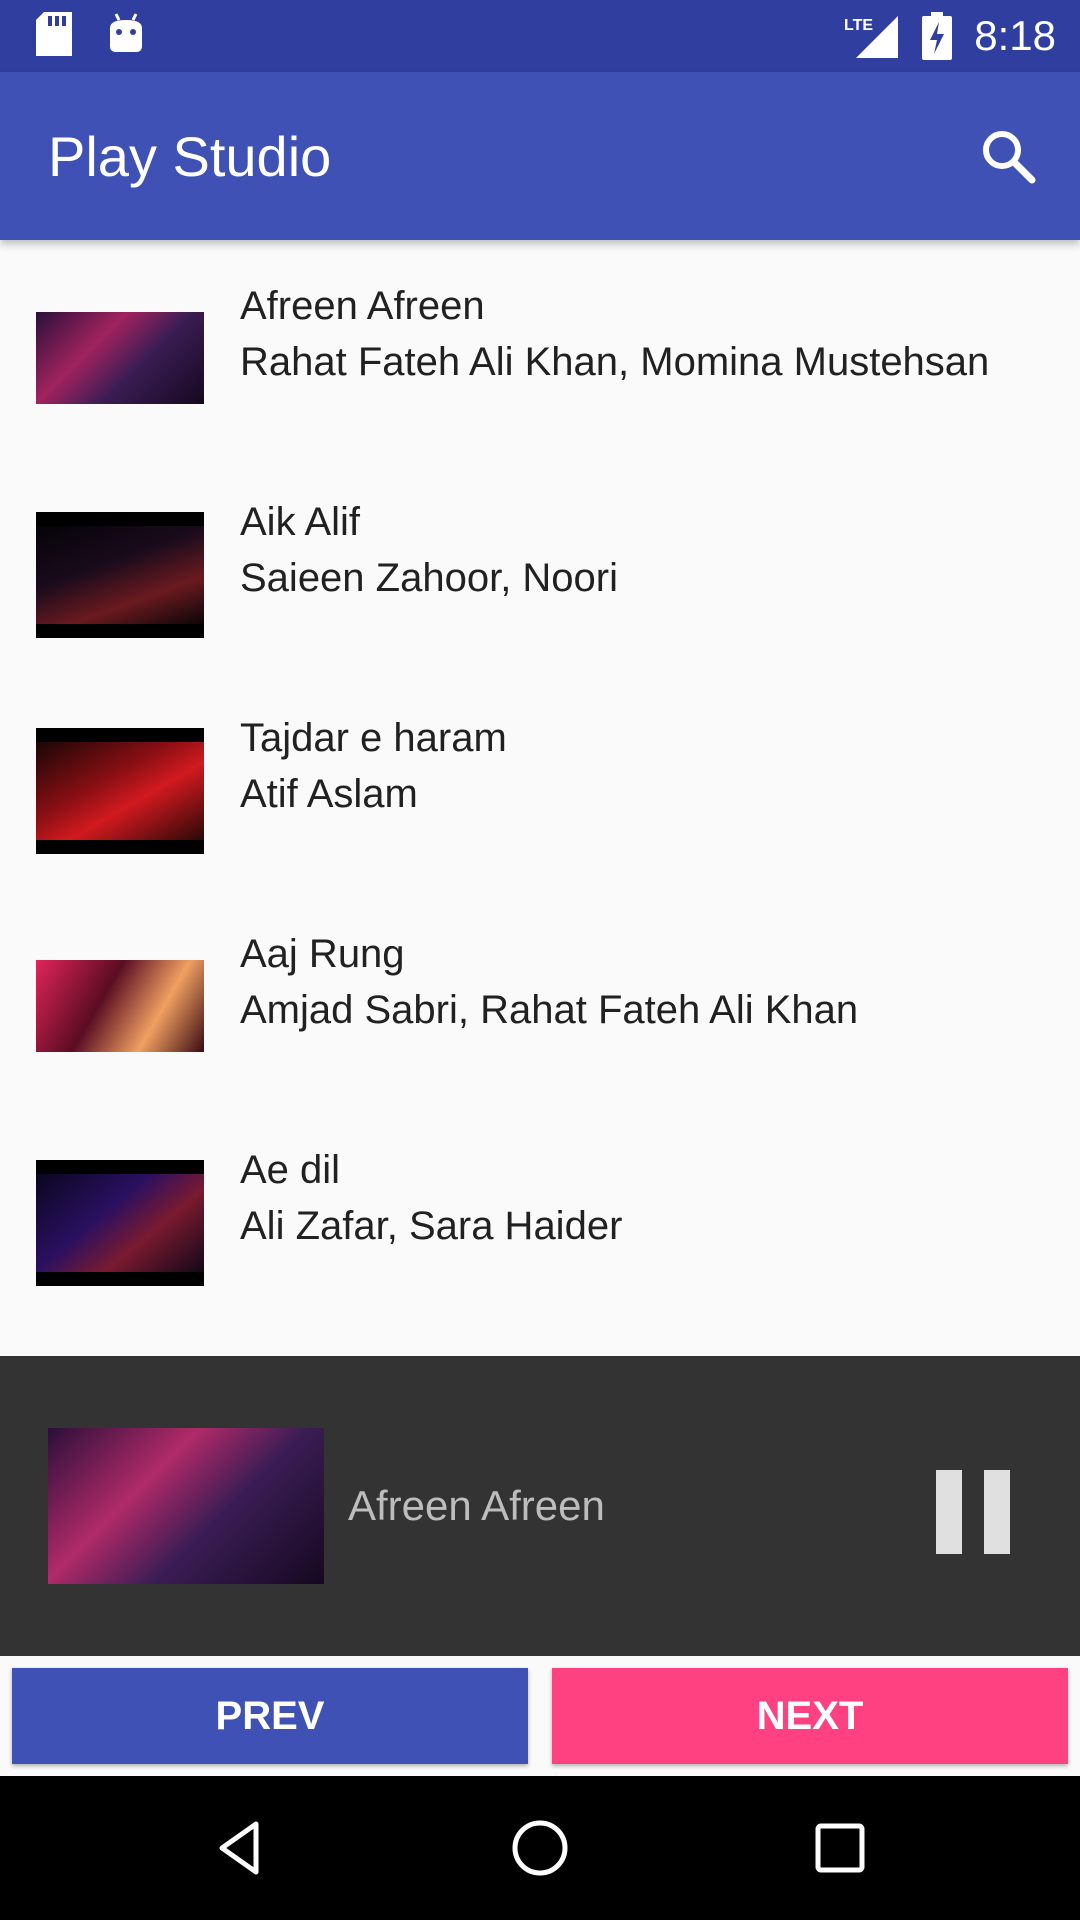 The width and height of the screenshot is (1080, 1920). What do you see at coordinates (300, 522) in the screenshot?
I see `song-title: Aik Alif` at bounding box center [300, 522].